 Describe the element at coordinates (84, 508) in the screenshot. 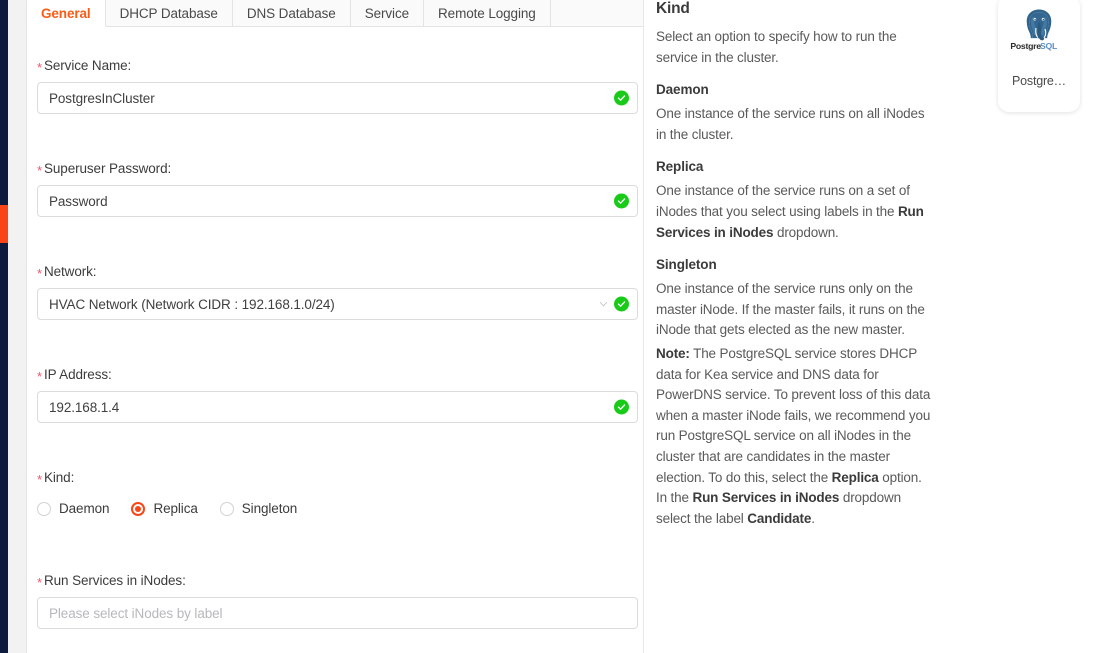

I see `radio-kind-daemon-label: Daemon` at that location.